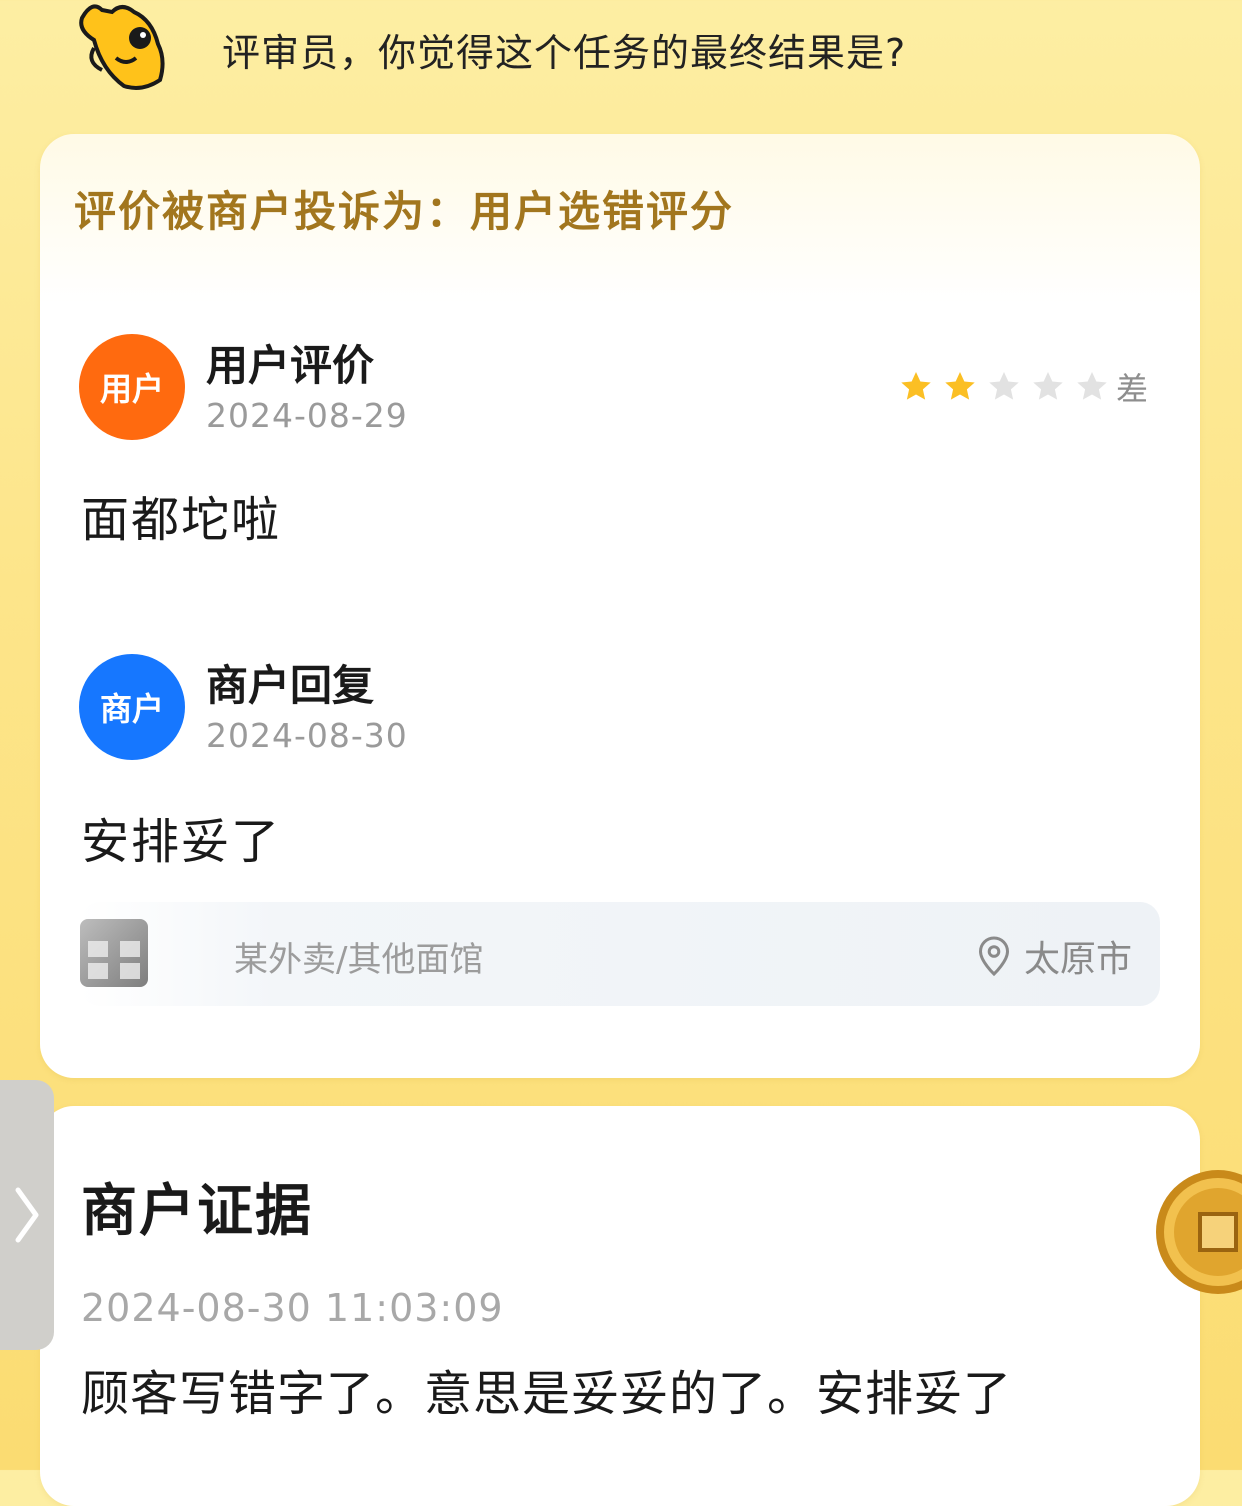 The image size is (1242, 1506). Describe the element at coordinates (114, 960) in the screenshot. I see `restaurant-icon` at that location.